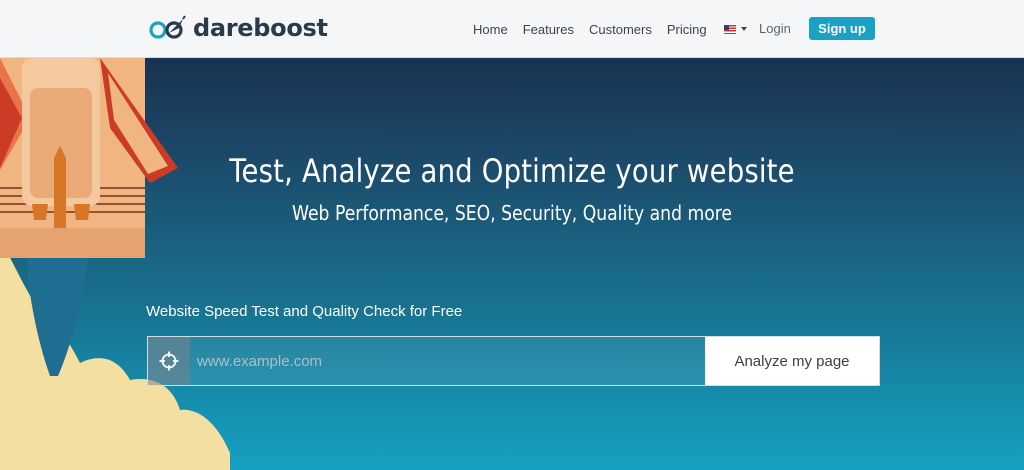 The image size is (1024, 470). I want to click on nav-home: Home, so click(490, 29).